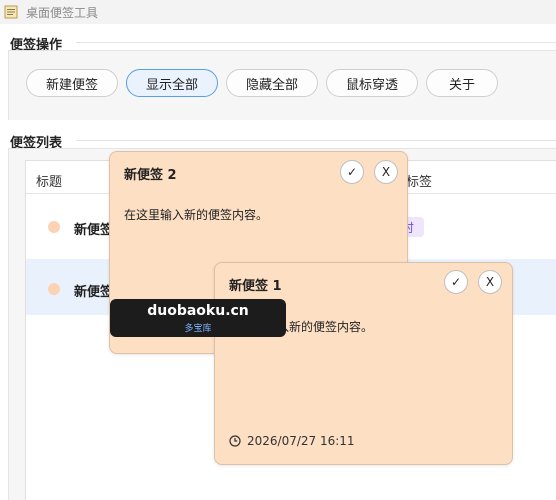 The image size is (556, 500). Describe the element at coordinates (372, 83) in the screenshot. I see `mouse-passthrough-button: 鼠标穿透` at that location.